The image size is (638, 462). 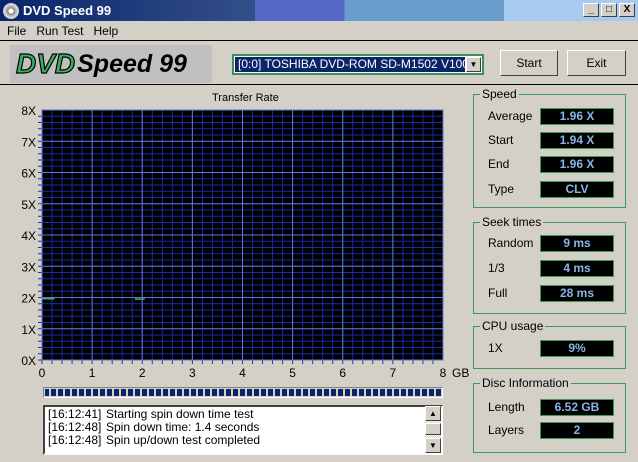 What do you see at coordinates (142, 373) in the screenshot?
I see `x-tick-label: 2` at bounding box center [142, 373].